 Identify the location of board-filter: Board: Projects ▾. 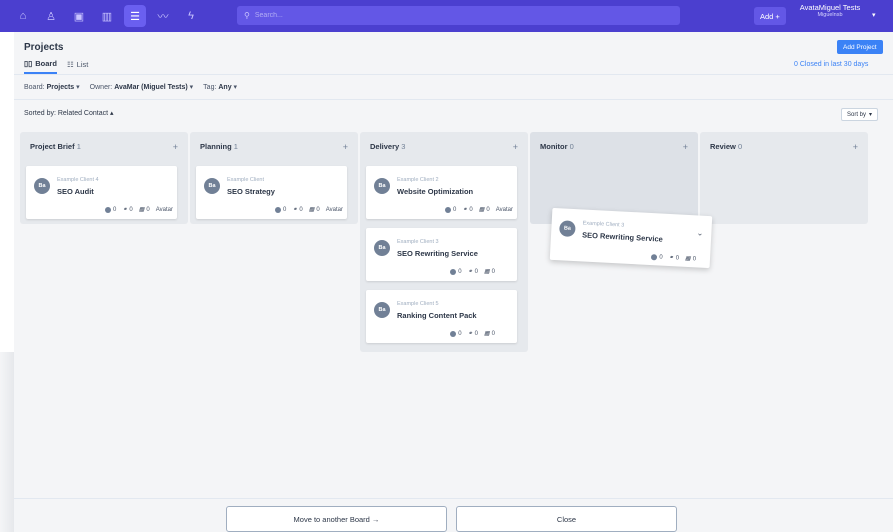
(52, 87).